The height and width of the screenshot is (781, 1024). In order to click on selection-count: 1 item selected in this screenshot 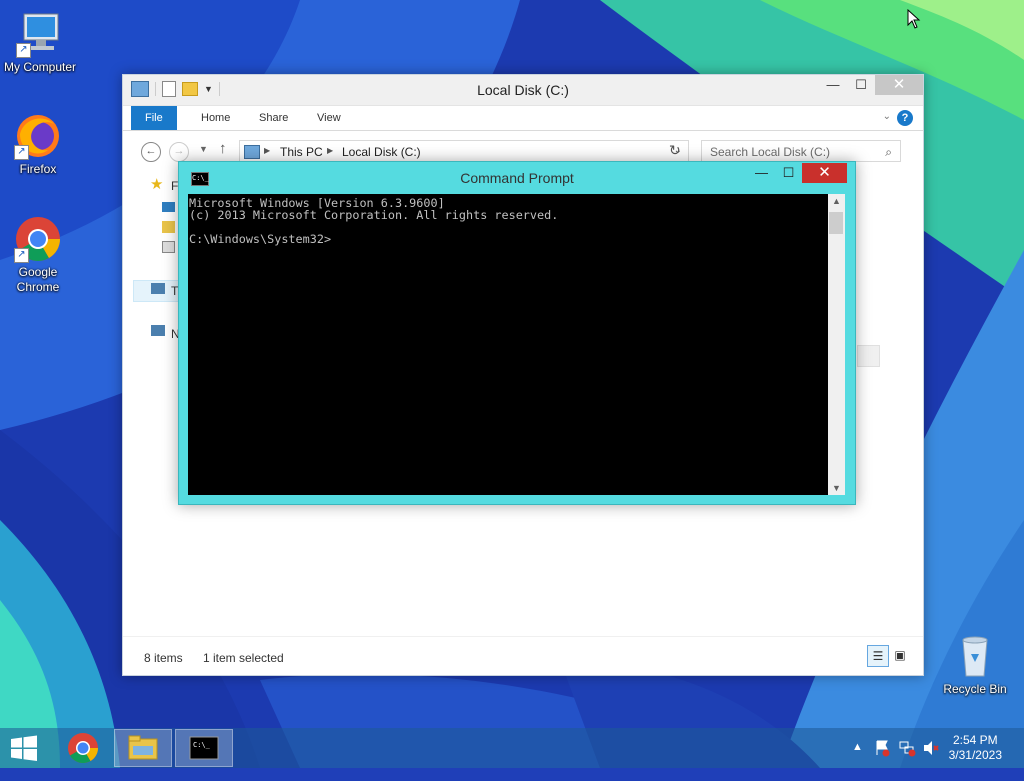, I will do `click(243, 658)`.